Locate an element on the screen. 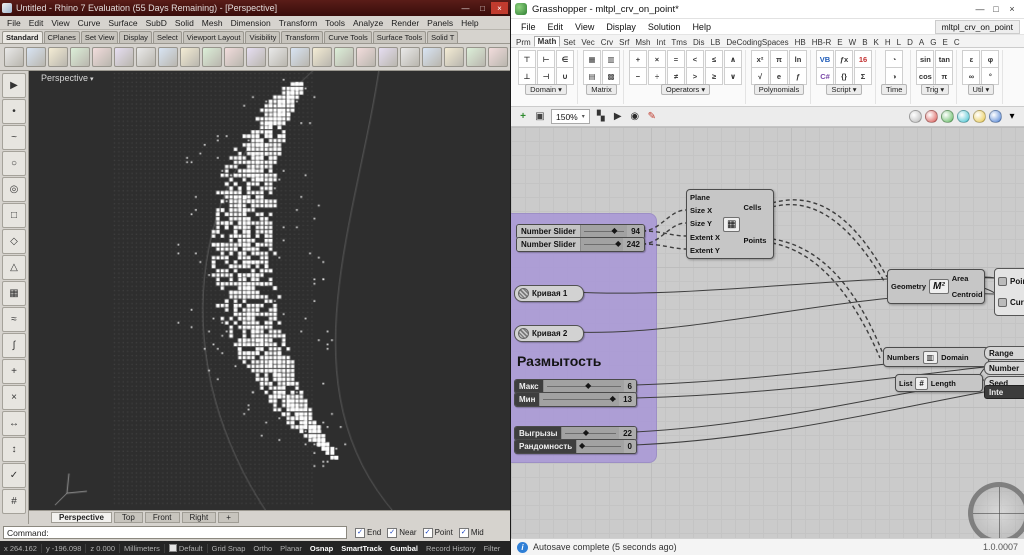  script-tool-icon: ƒx is located at coordinates (844, 59).